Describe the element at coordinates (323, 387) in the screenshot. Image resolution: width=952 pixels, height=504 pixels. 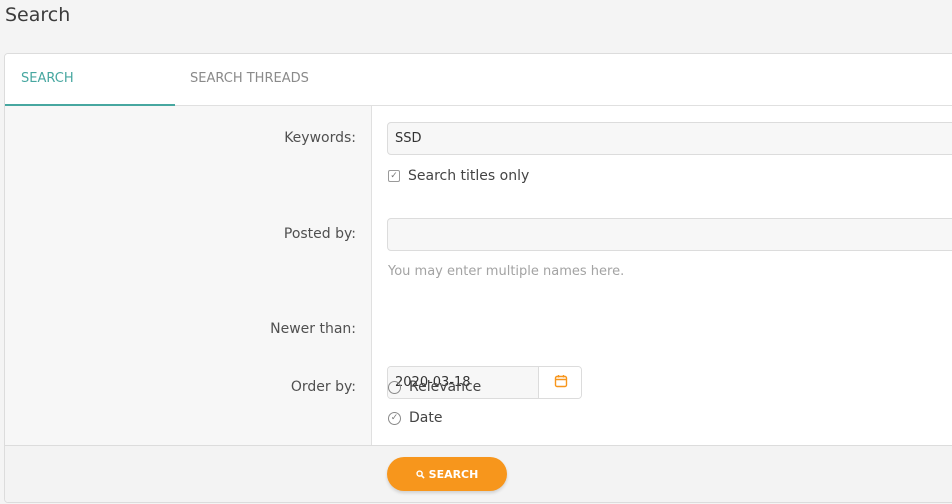
I see `order-by-label: Order by:` at that location.